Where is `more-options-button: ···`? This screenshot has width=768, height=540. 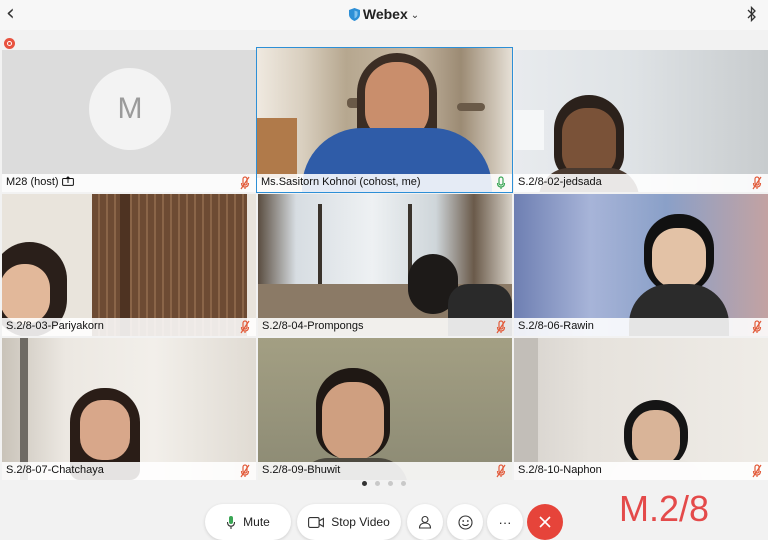 more-options-button: ··· is located at coordinates (505, 522).